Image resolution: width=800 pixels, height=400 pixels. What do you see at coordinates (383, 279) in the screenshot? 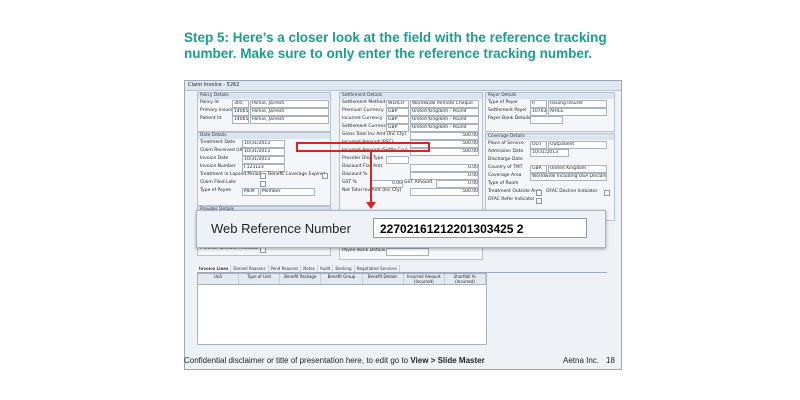
I see `grid-header-benefit-details: Benefit Details` at bounding box center [383, 279].